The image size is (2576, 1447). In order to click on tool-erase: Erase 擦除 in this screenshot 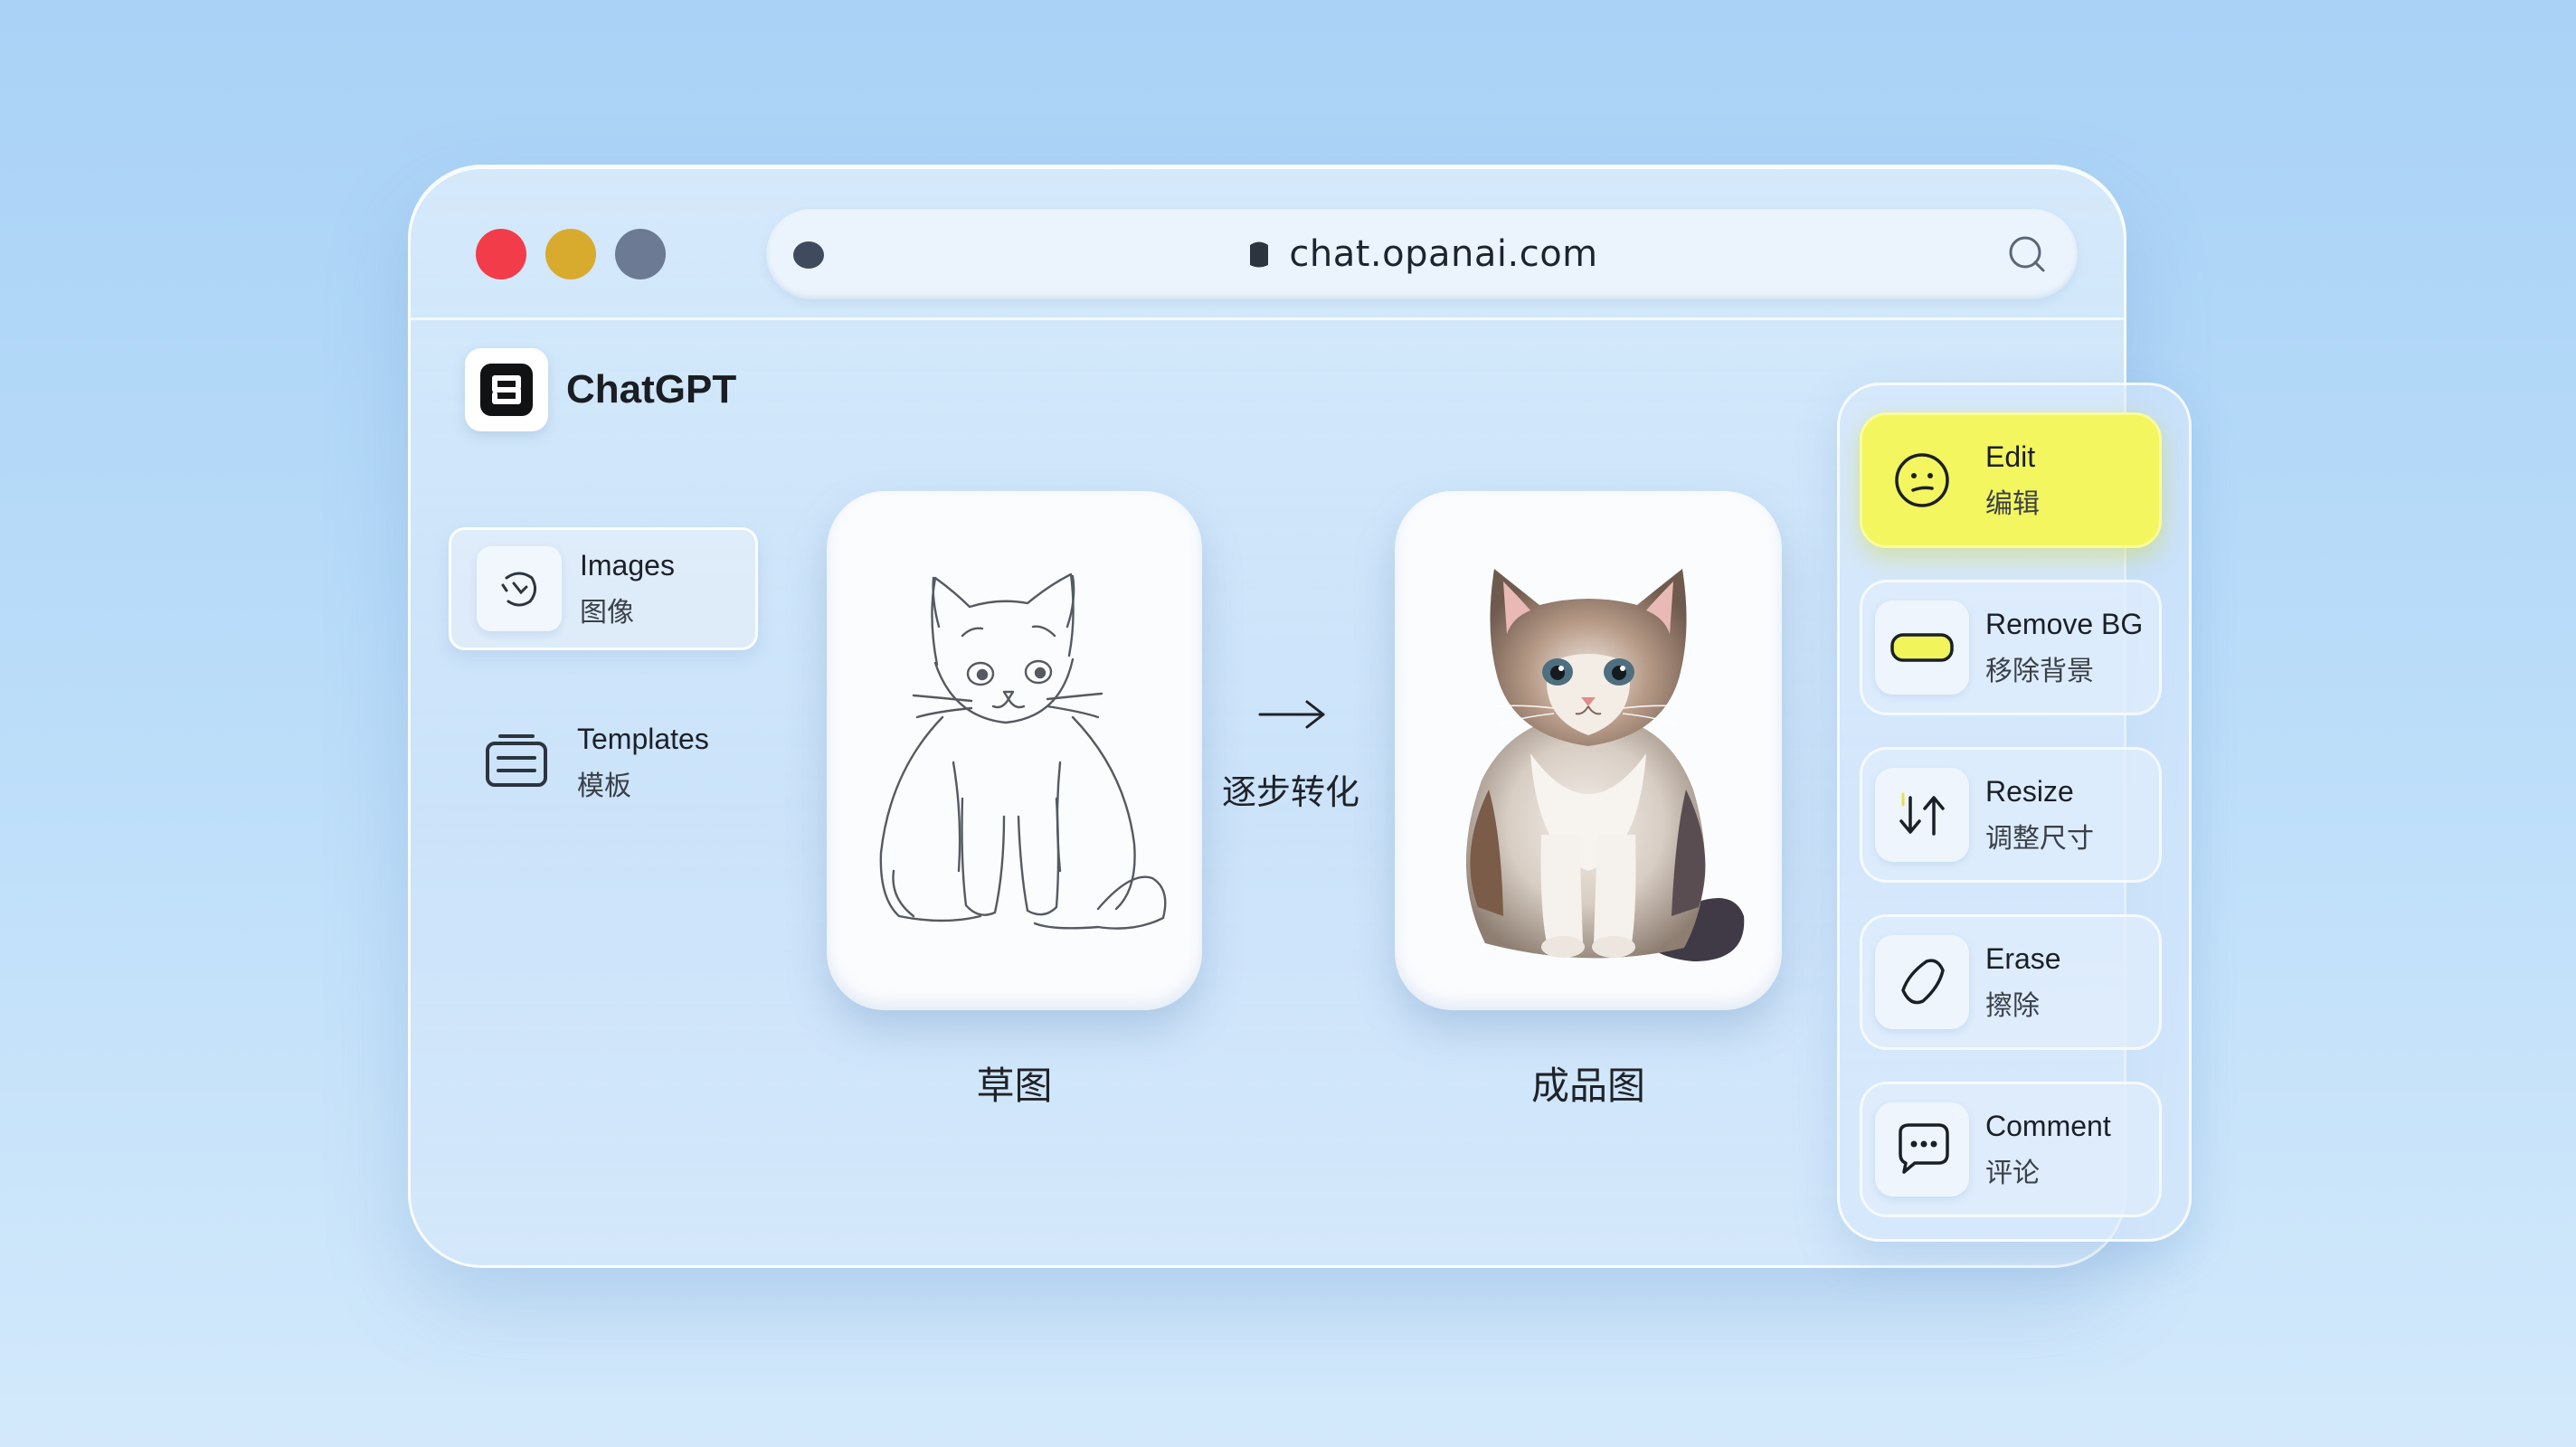, I will do `click(2011, 982)`.